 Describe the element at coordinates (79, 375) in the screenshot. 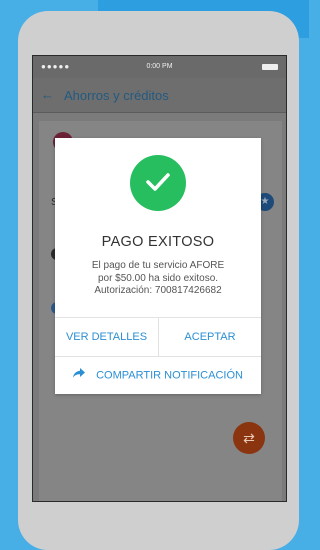

I see `share-arrow-icon` at that location.